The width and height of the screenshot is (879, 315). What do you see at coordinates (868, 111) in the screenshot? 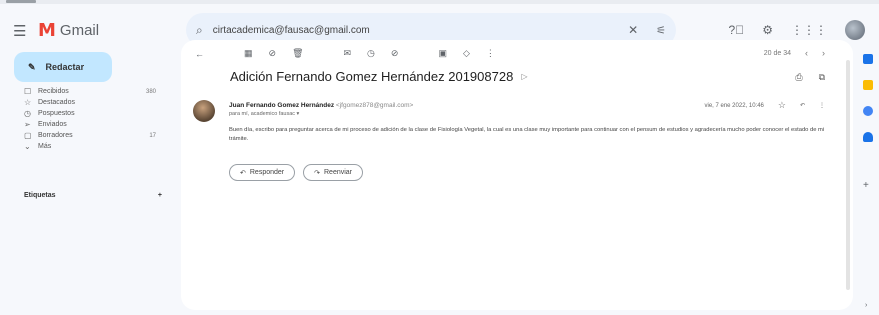
I see `tasks-icon` at bounding box center [868, 111].